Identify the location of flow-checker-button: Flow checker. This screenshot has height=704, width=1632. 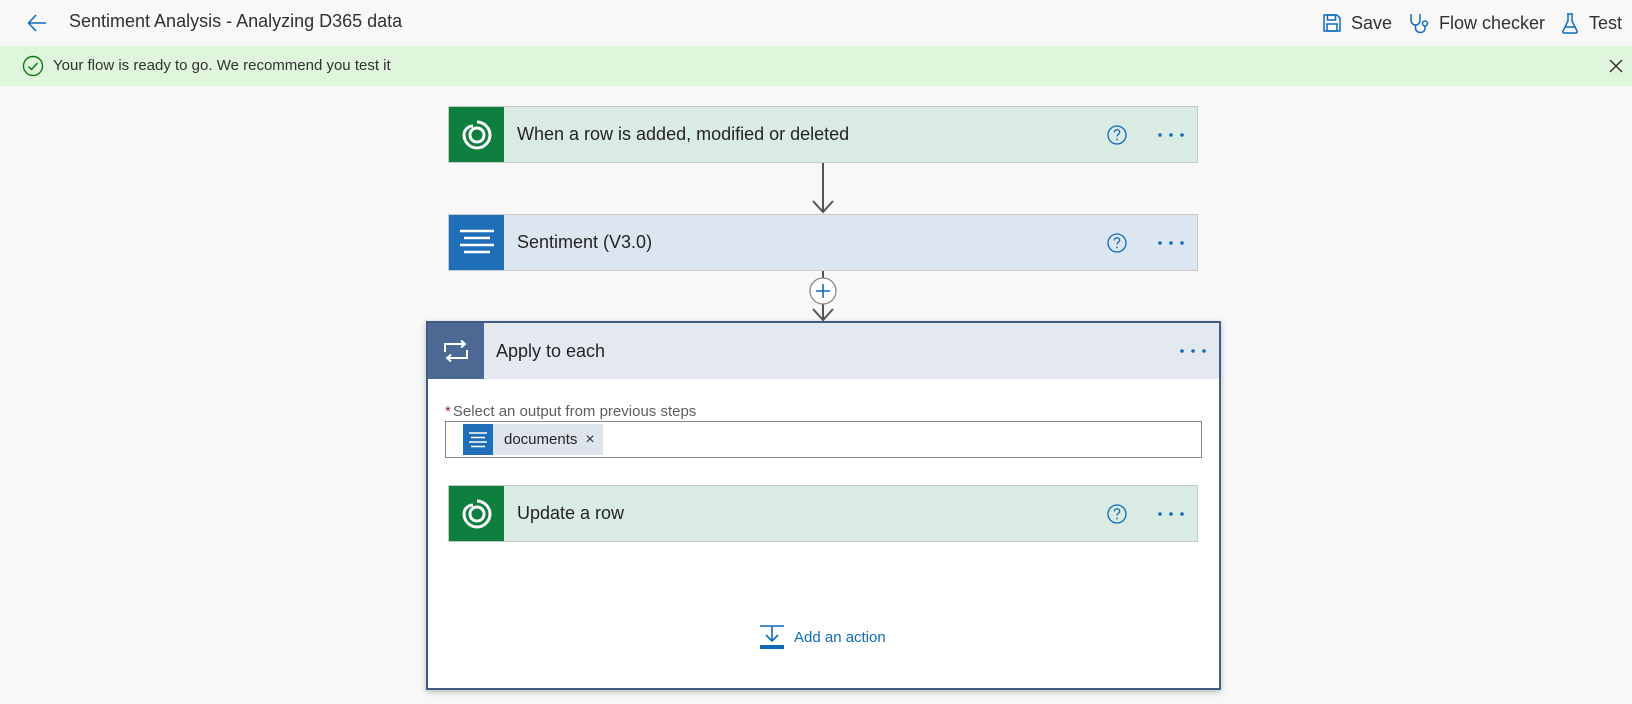
(1476, 23).